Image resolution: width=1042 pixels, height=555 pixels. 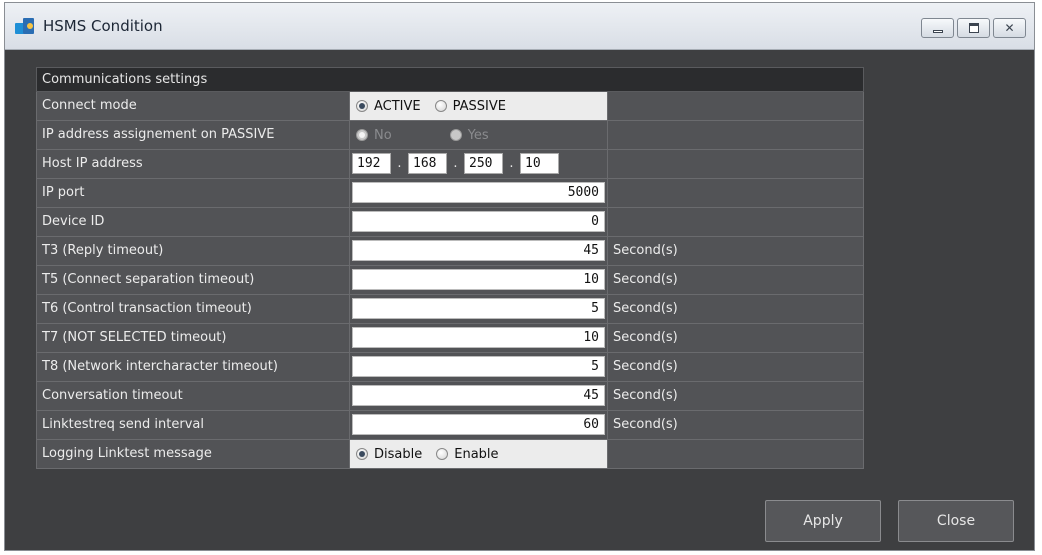 I want to click on ip-octet-1: 192, so click(x=371, y=163).